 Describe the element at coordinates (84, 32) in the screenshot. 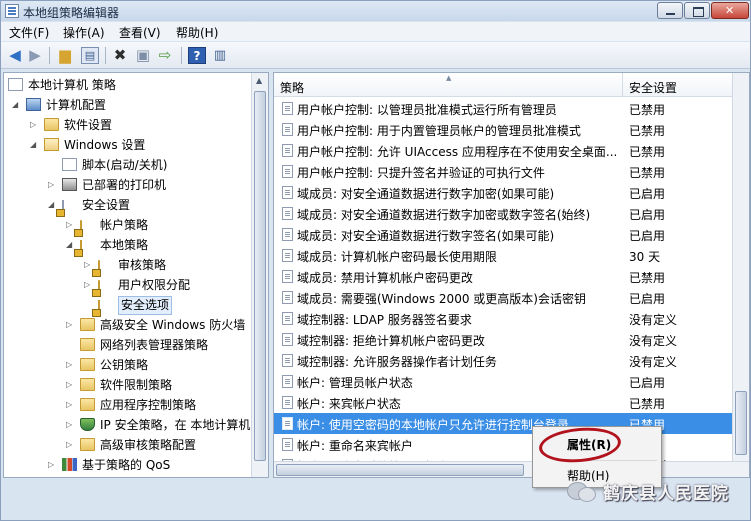

I see `menu-action: 操作(A)` at that location.